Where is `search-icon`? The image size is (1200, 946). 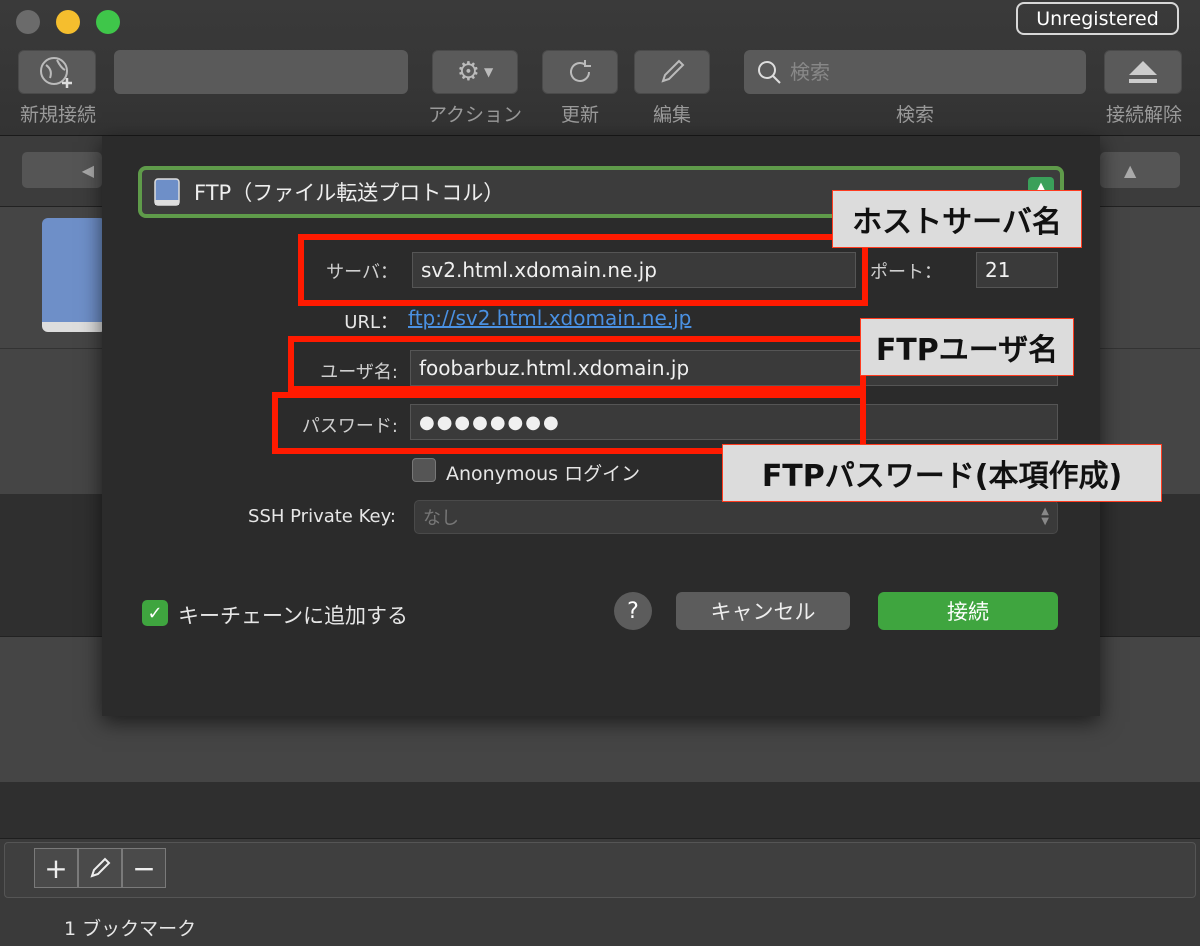
search-icon is located at coordinates (769, 72).